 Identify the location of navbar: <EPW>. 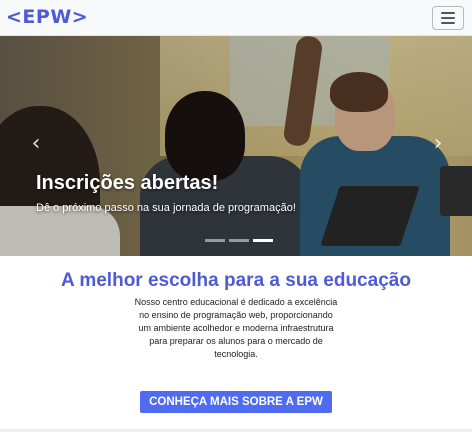
(236, 18).